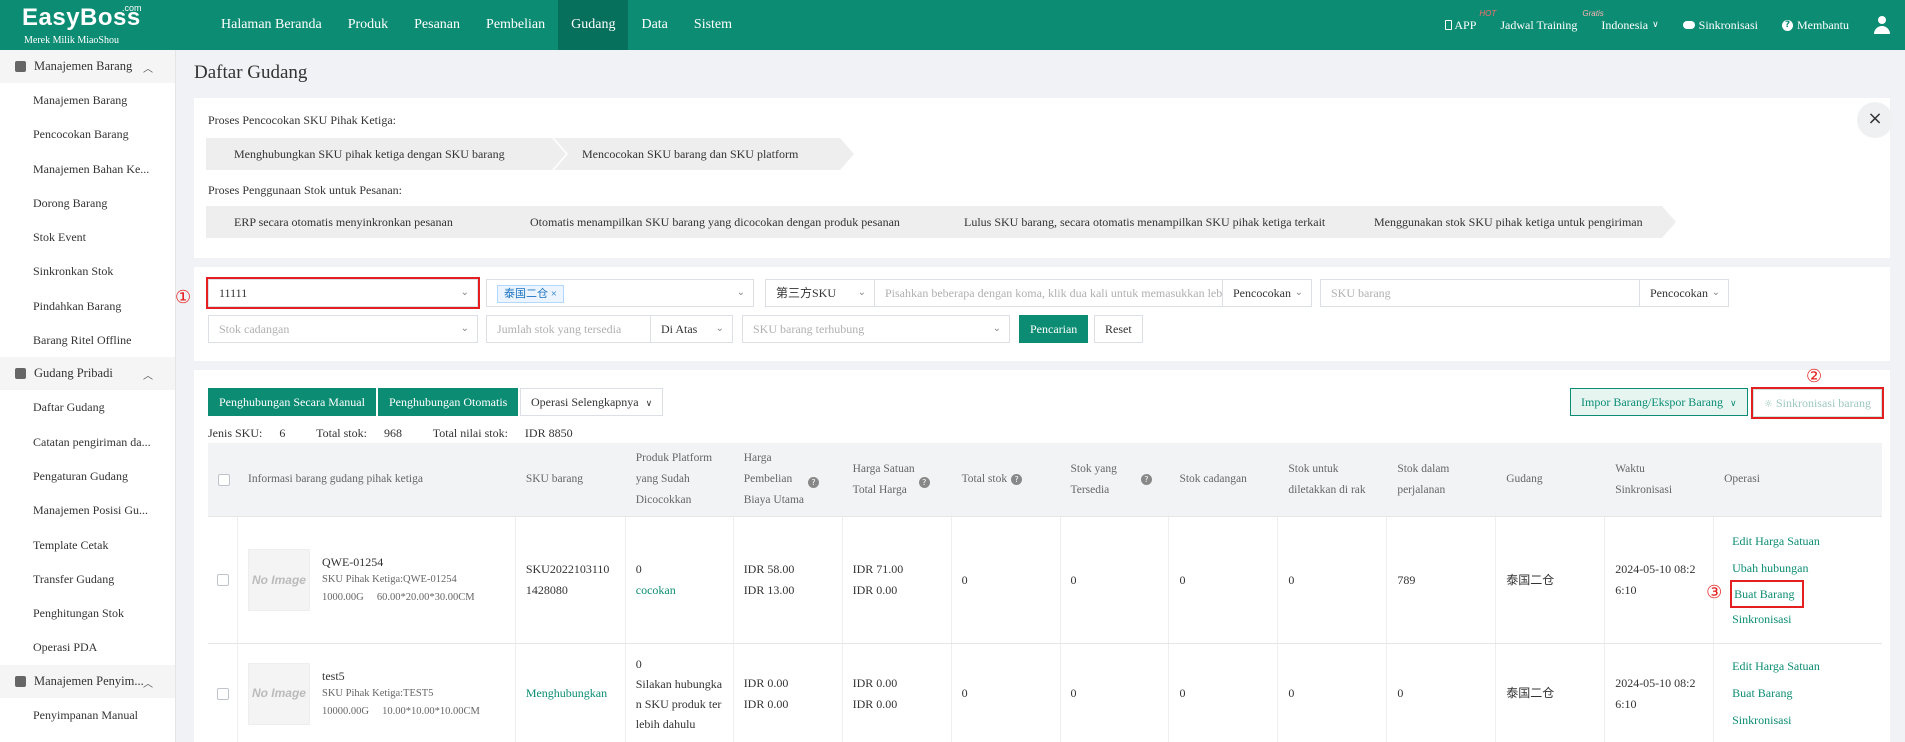 This screenshot has width=1905, height=742. I want to click on col-platform-line: Produk Platform, so click(674, 458).